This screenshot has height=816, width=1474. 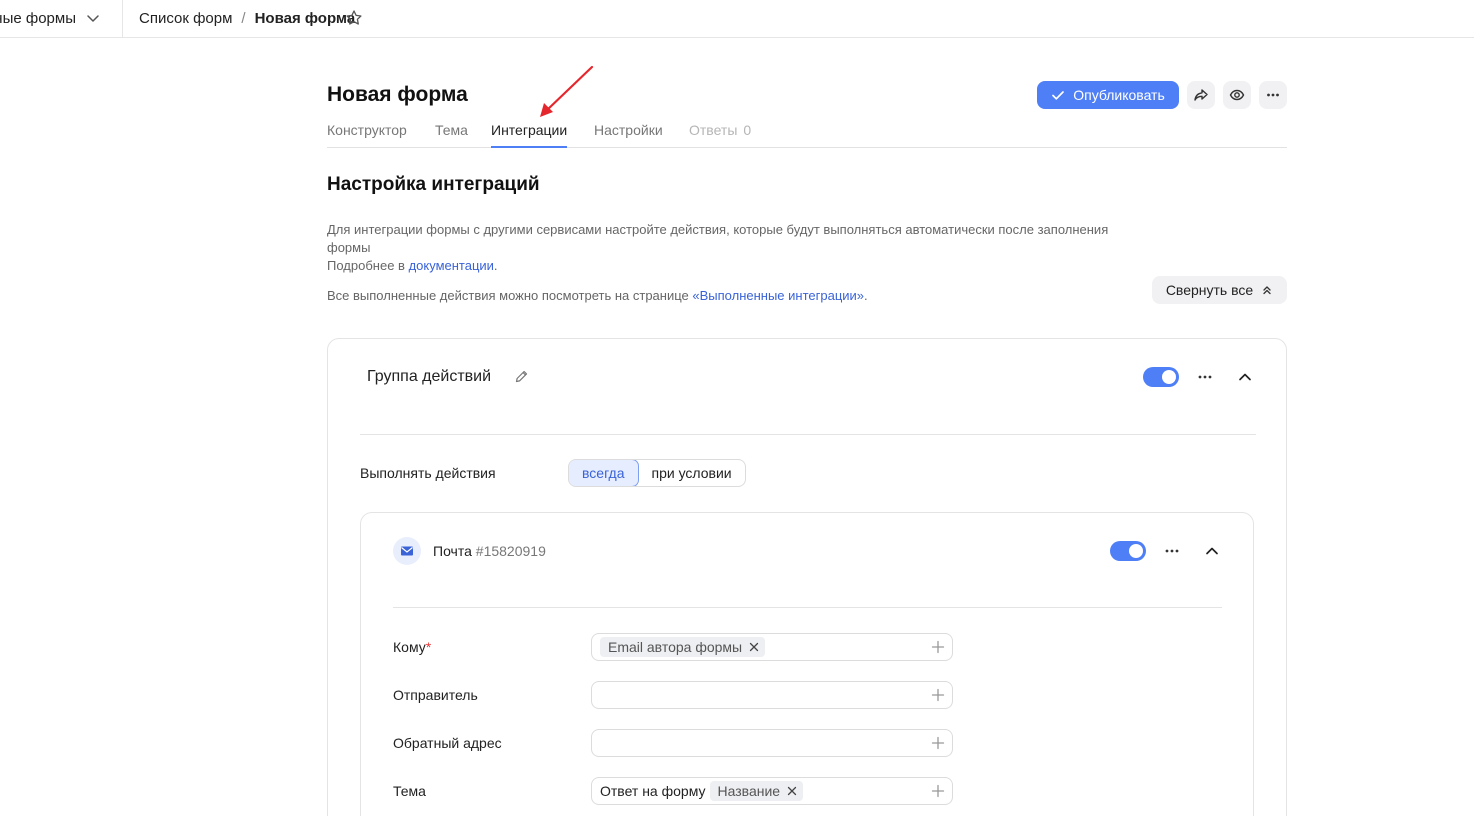 I want to click on subject-text: Ответ на форму, so click(x=653, y=791).